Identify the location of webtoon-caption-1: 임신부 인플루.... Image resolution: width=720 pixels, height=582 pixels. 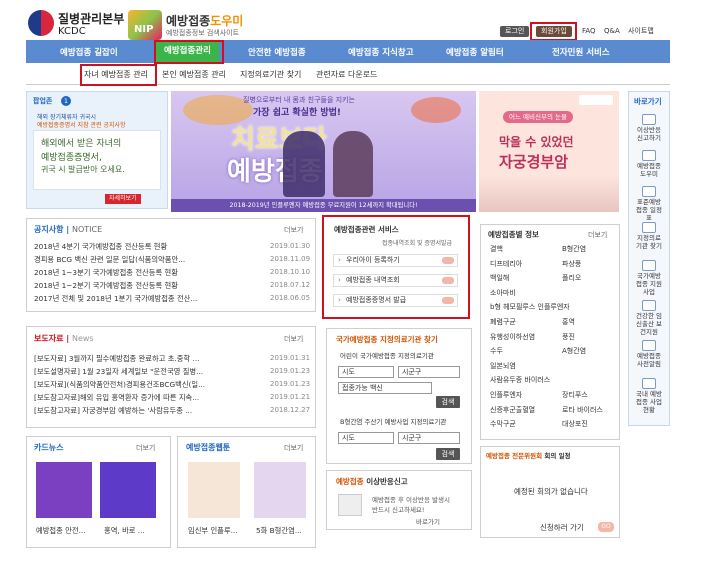
(213, 531).